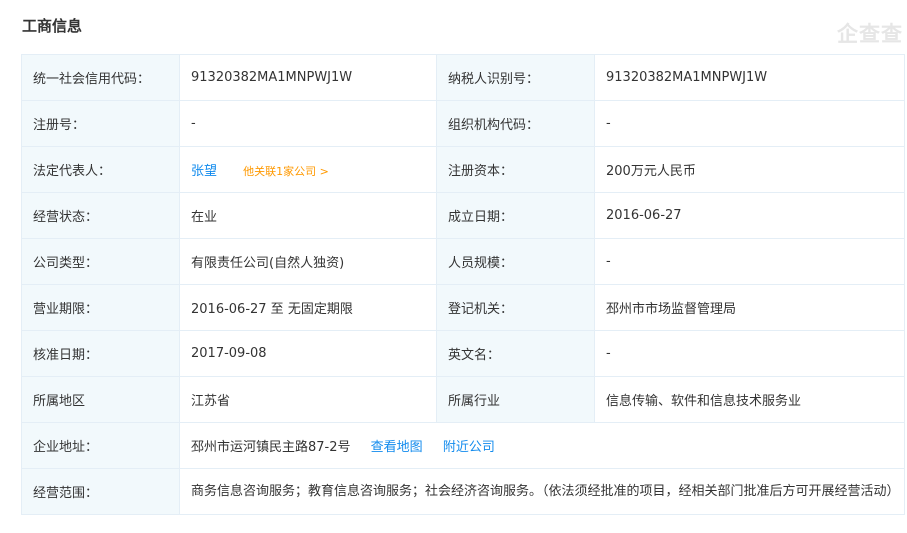 The width and height of the screenshot is (907, 533). What do you see at coordinates (515, 261) in the screenshot?
I see `staff-size-label: 人员规模：` at bounding box center [515, 261].